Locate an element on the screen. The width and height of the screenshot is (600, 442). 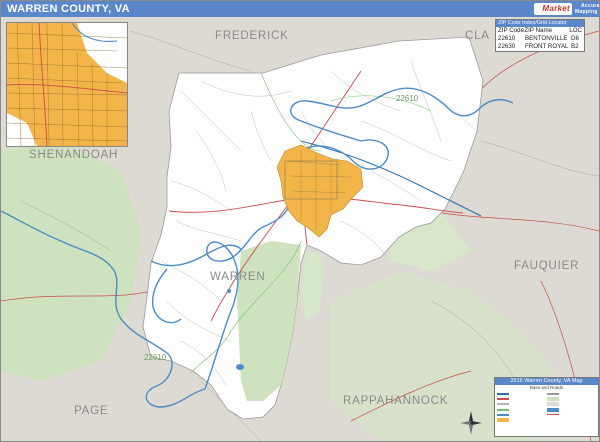
zip-header-loc: LOC is located at coordinates (575, 30).